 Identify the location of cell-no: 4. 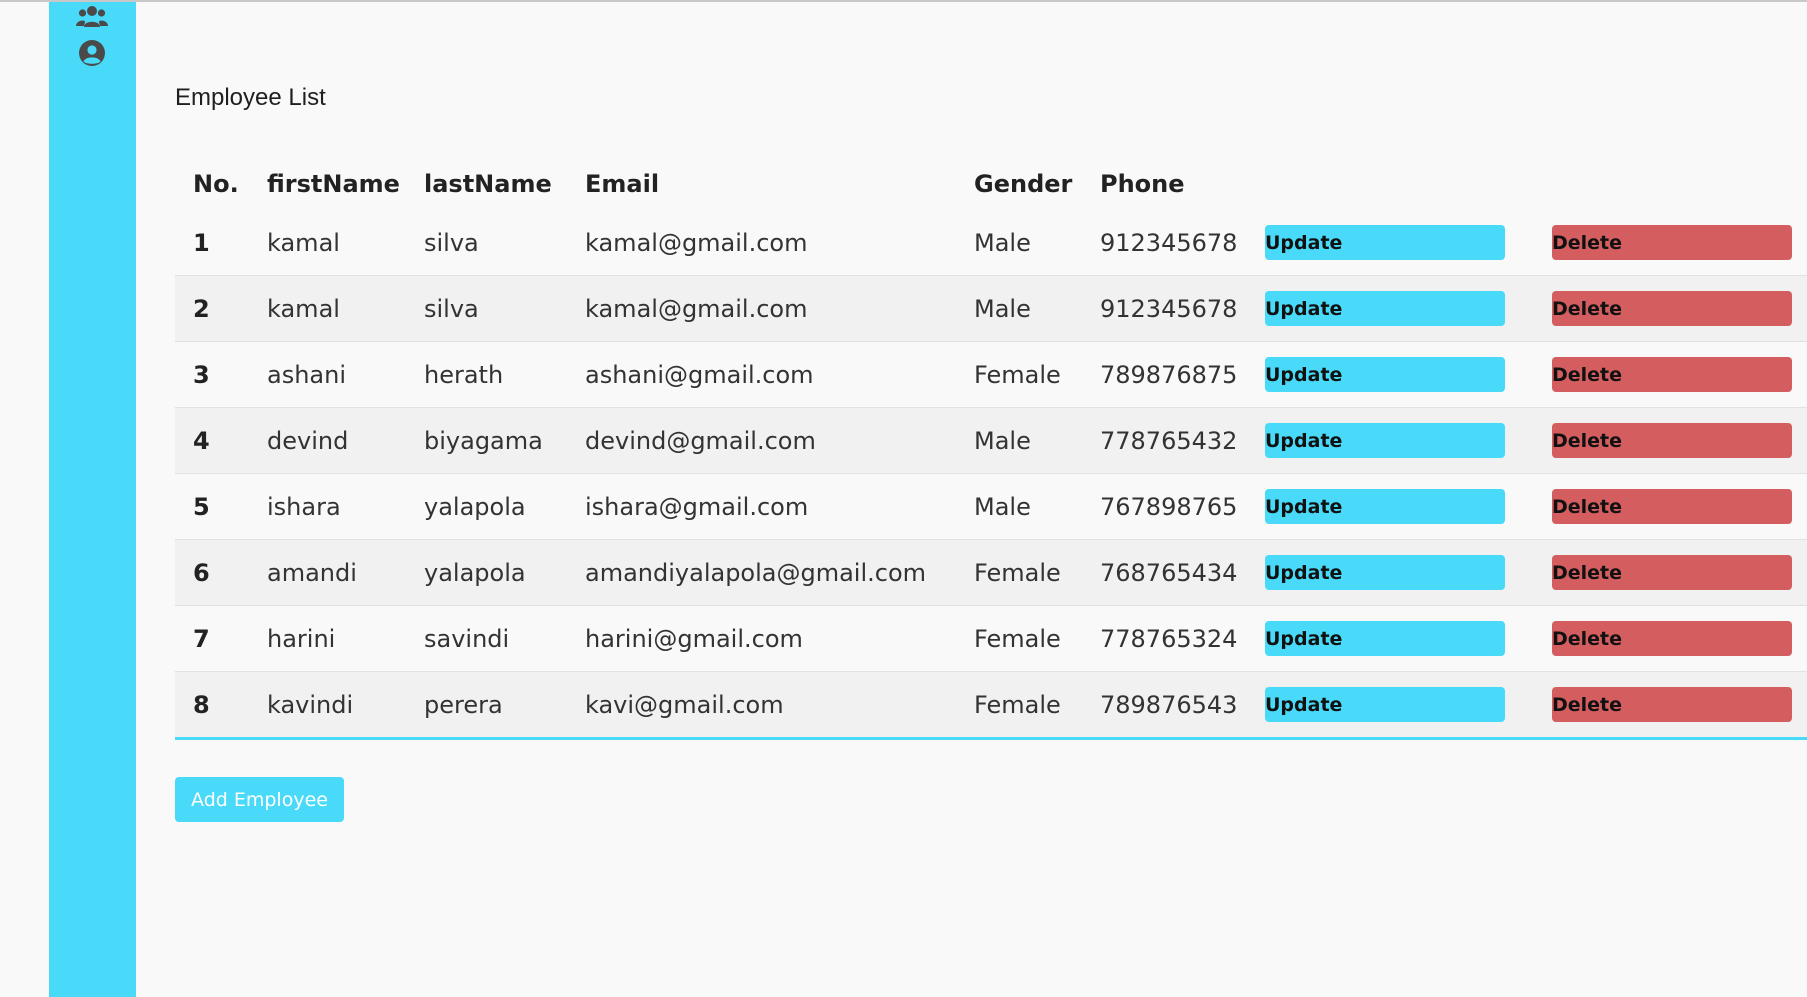
(212, 440).